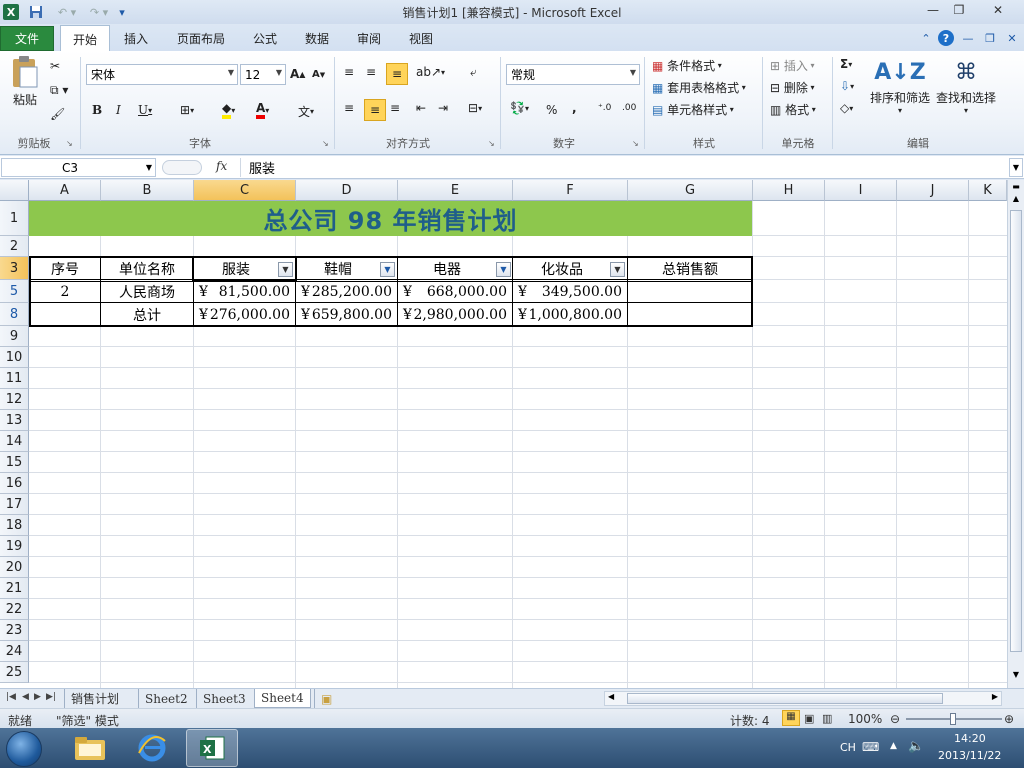  What do you see at coordinates (690, 314) in the screenshot?
I see `cell-g8` at bounding box center [690, 314].